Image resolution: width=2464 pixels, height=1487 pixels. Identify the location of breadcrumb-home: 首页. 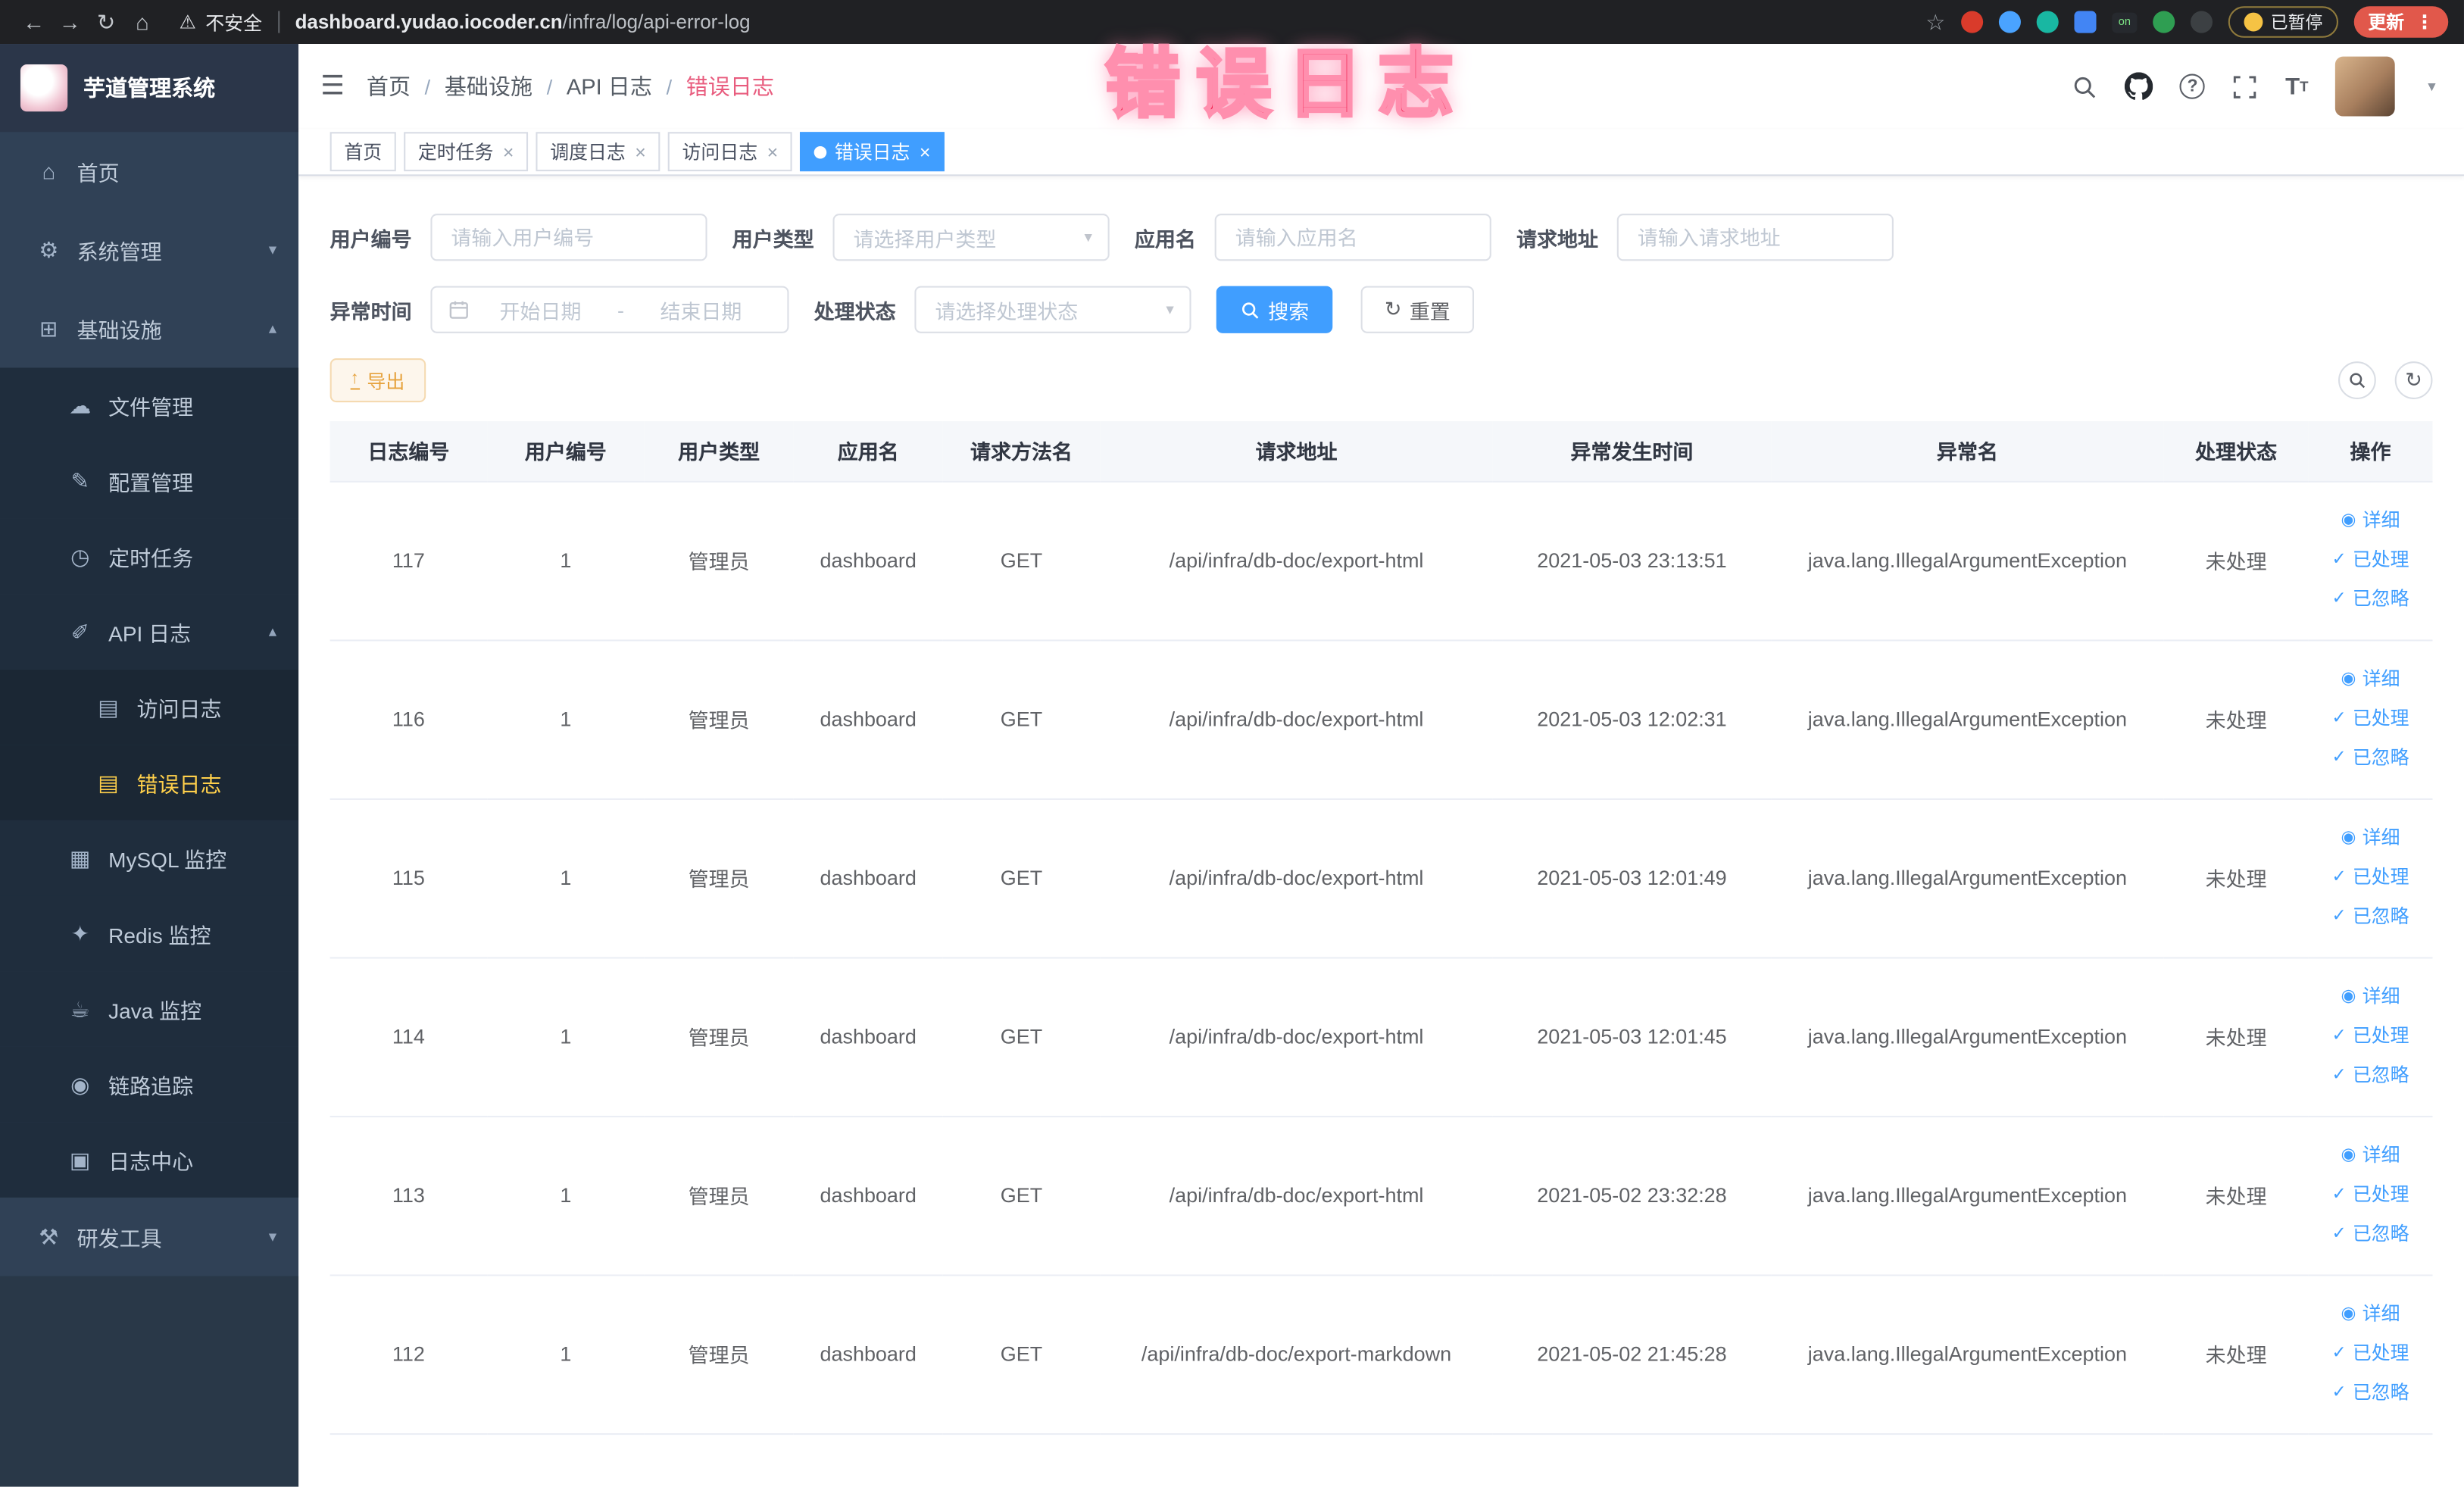
(389, 86).